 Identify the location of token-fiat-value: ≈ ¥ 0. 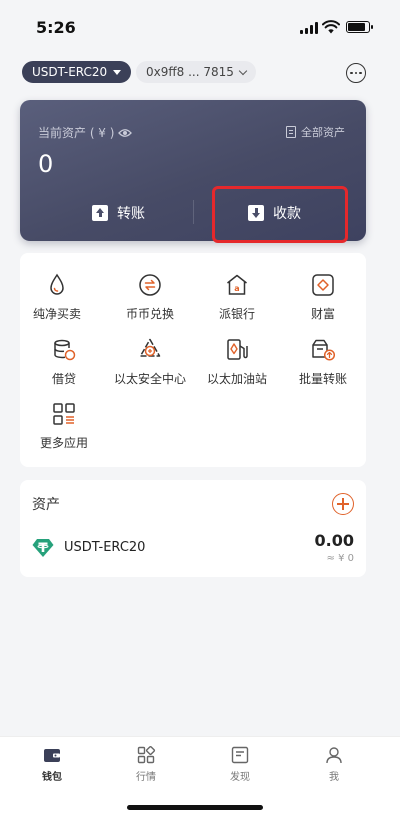
(340, 558).